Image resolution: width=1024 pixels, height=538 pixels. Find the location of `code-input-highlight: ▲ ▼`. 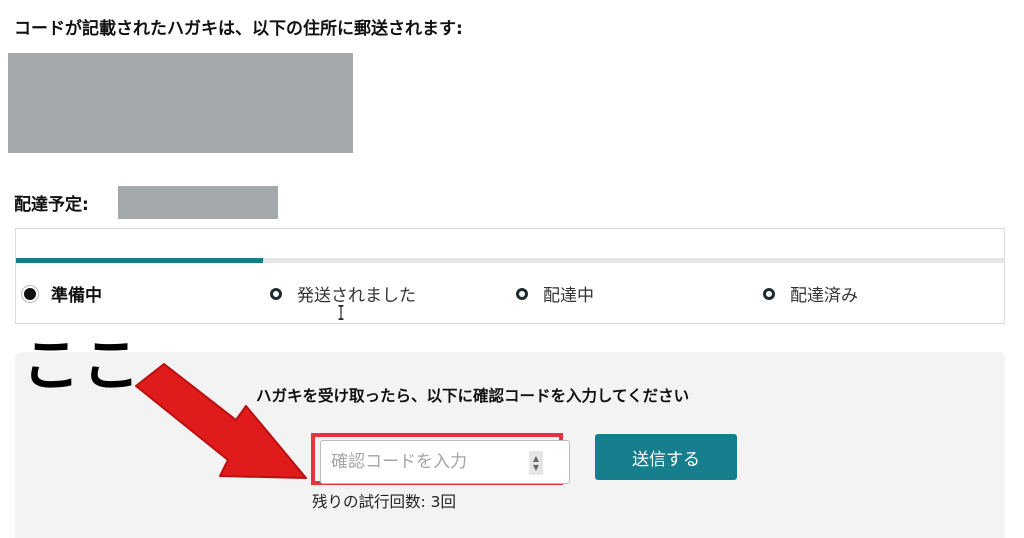

code-input-highlight: ▲ ▼ is located at coordinates (440, 459).